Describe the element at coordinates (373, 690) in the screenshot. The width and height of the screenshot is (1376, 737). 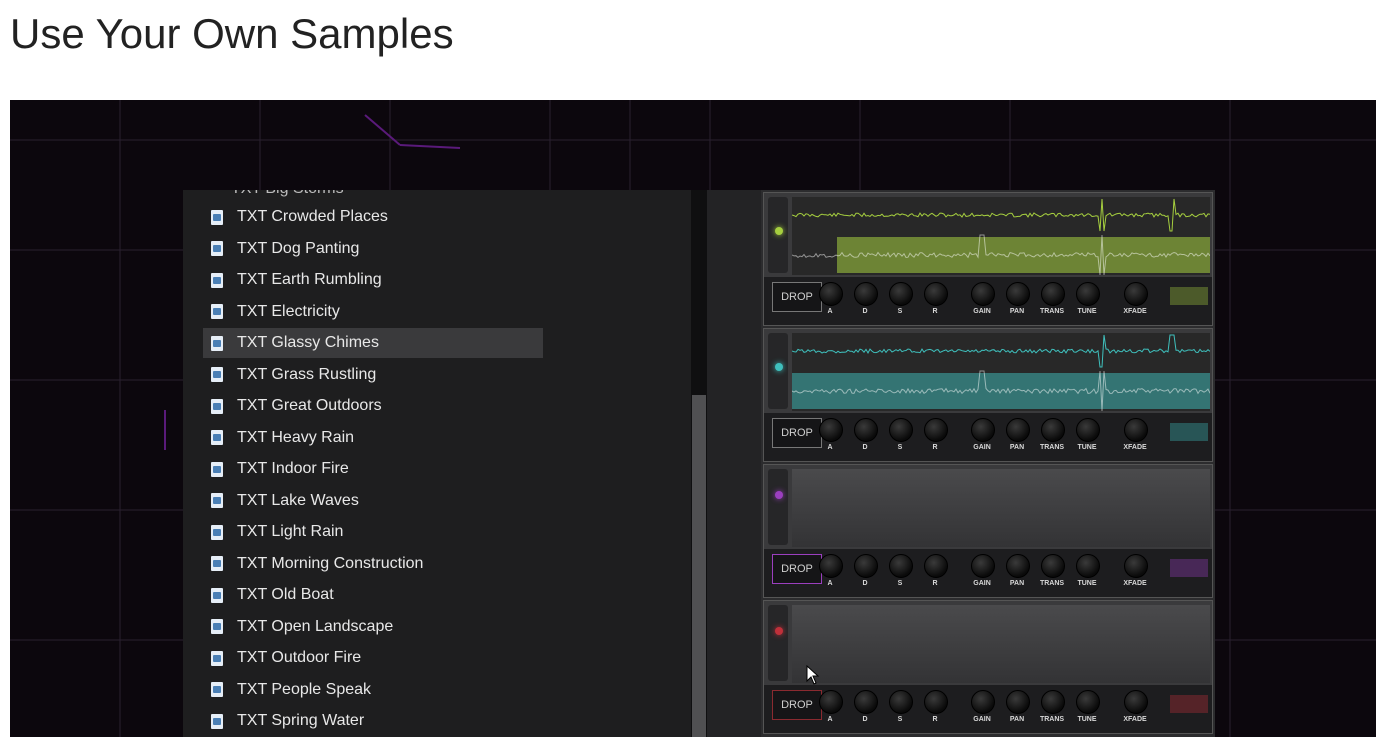
I see `file-item: TXT People Speak` at that location.